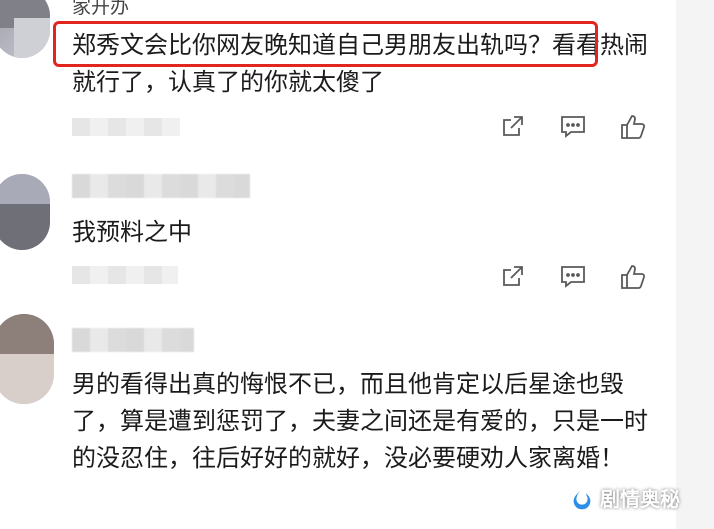 Image resolution: width=714 pixels, height=529 pixels. I want to click on username: 家开办, so click(100, 9).